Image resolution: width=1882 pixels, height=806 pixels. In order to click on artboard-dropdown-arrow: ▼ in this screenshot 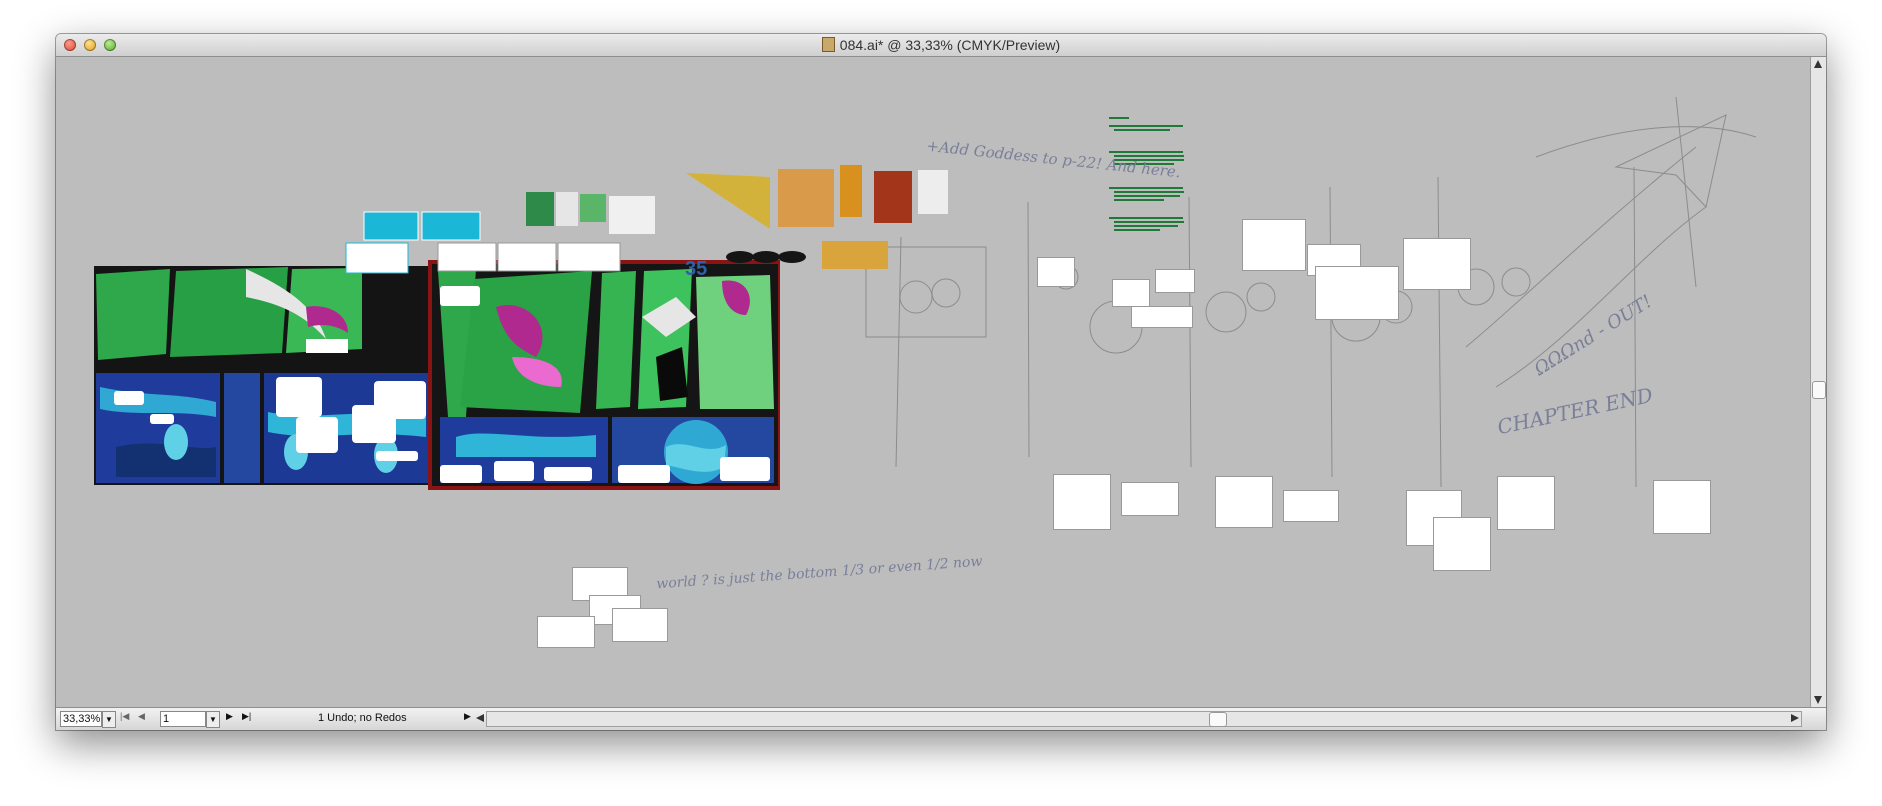, I will do `click(213, 719)`.